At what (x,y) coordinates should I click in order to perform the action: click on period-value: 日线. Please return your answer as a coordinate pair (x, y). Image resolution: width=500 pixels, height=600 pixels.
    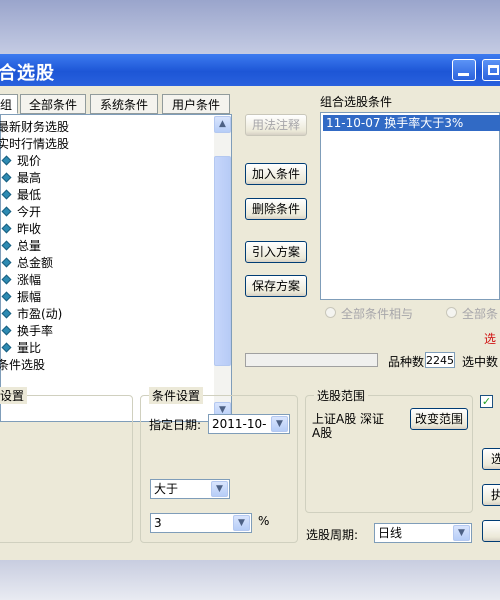
    Looking at the image, I should click on (390, 533).